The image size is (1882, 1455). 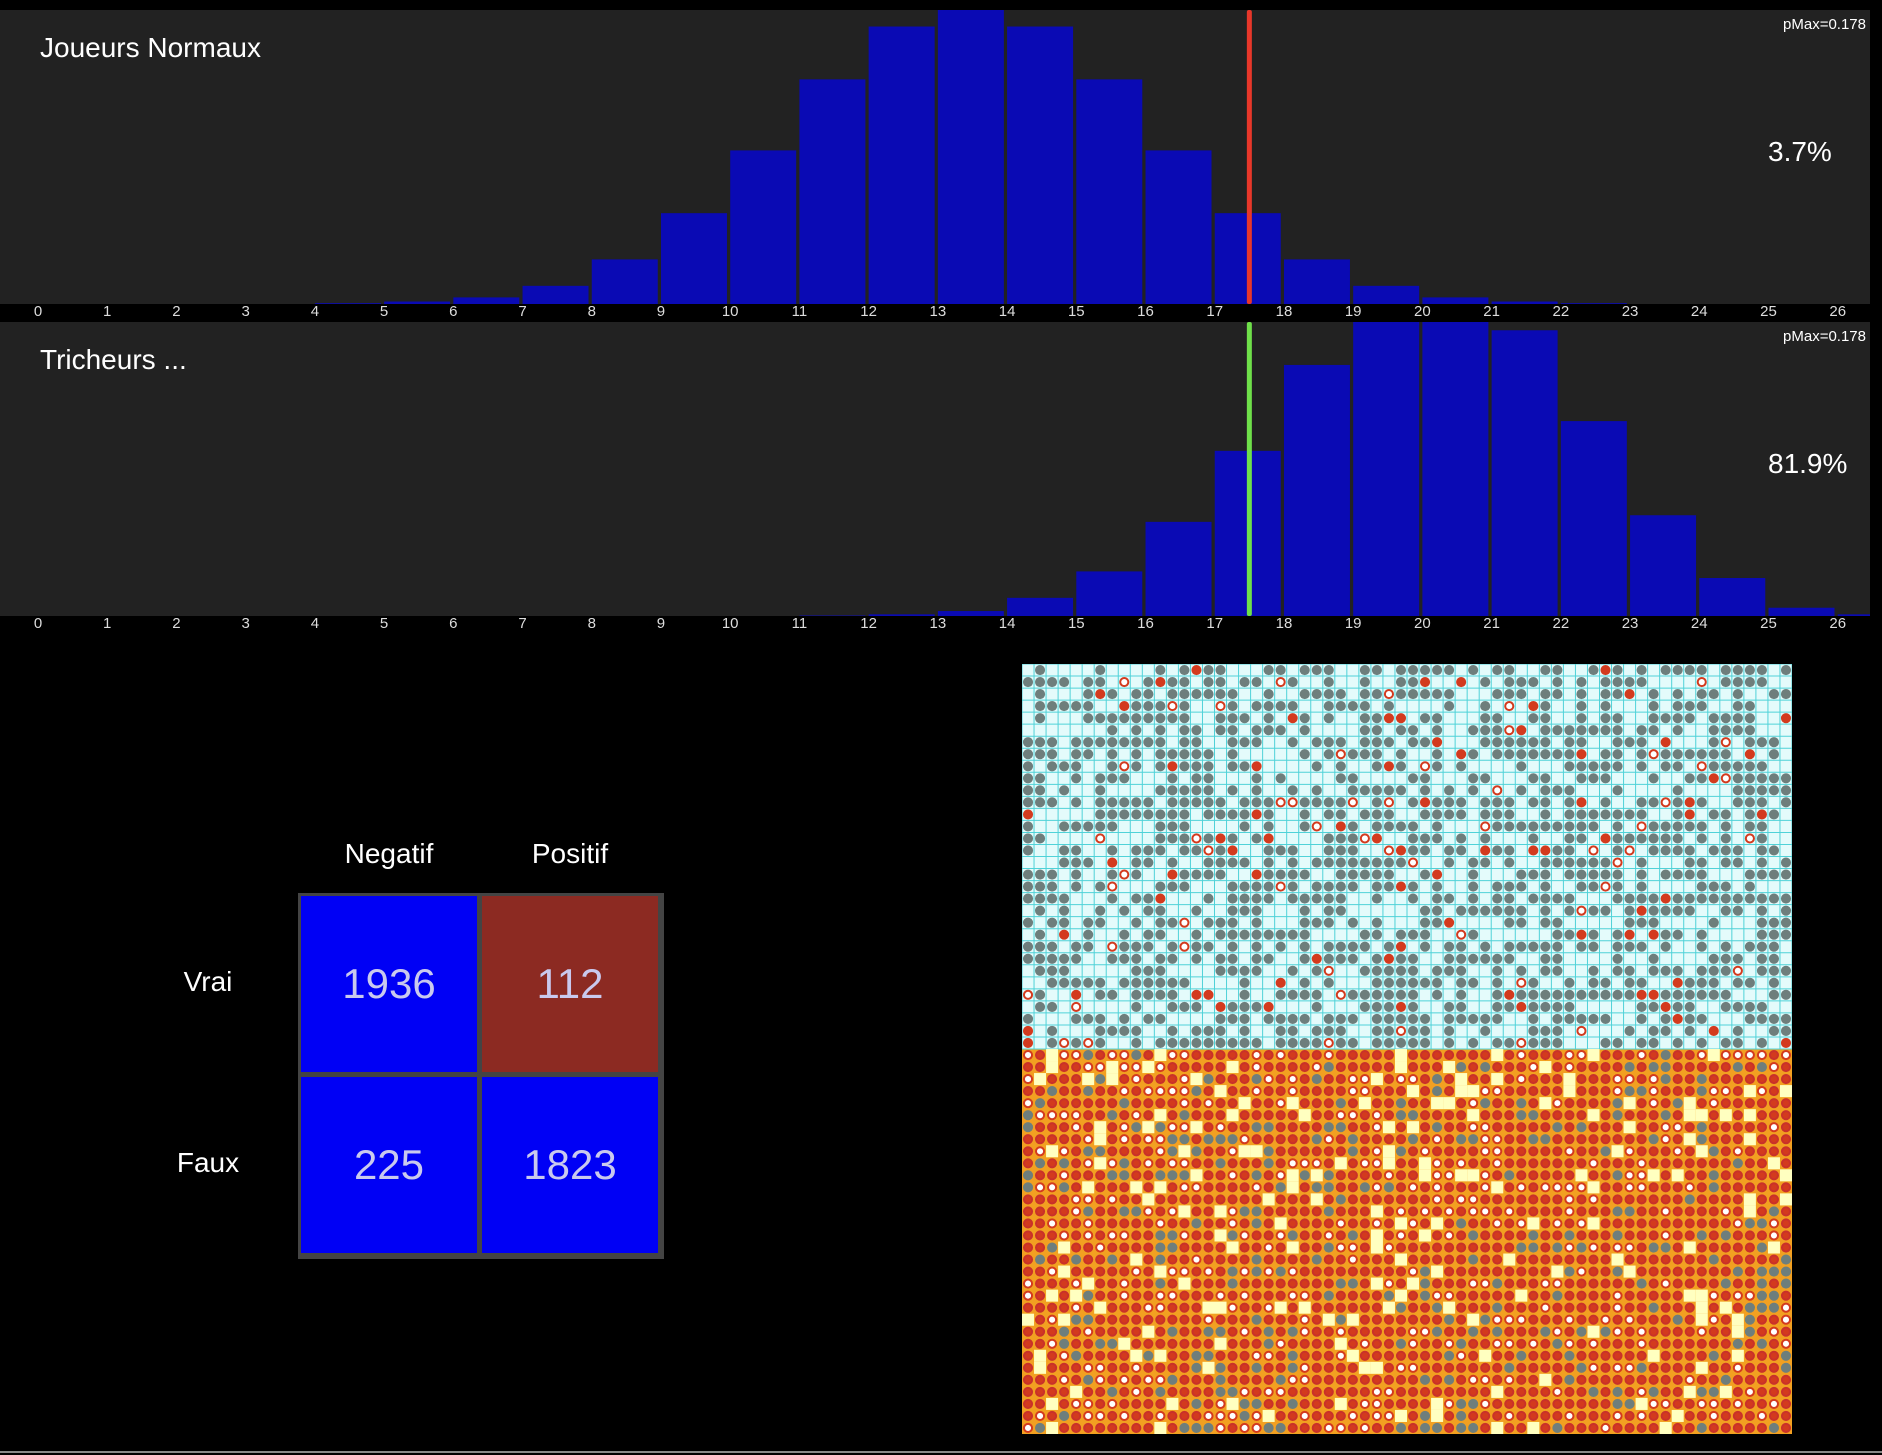 What do you see at coordinates (1145, 623) in the screenshot?
I see `x-tick-16: 16` at bounding box center [1145, 623].